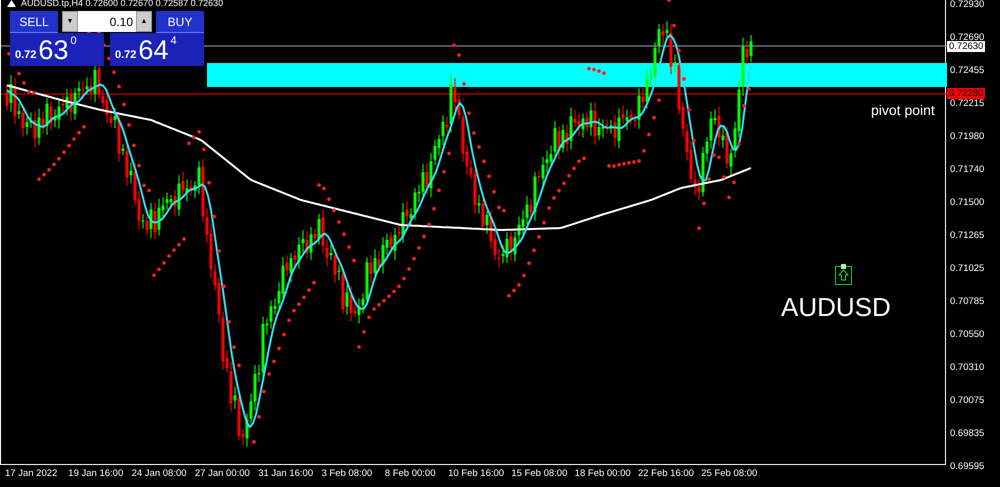 The image size is (1000, 487). Describe the element at coordinates (410, 474) in the screenshot. I see `time-tick: 8 Feb 00:00` at that location.